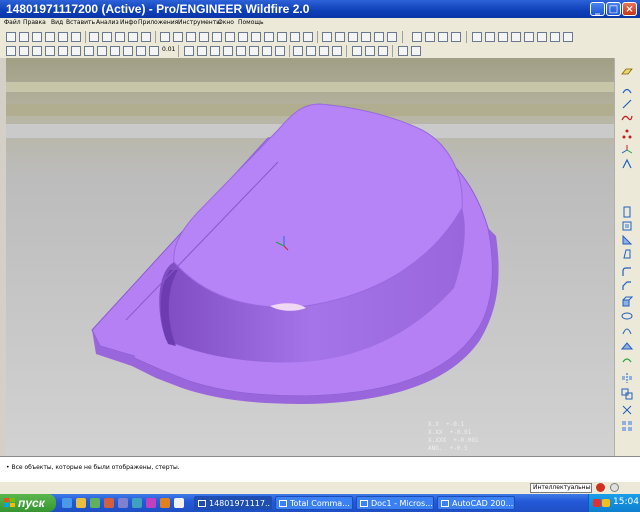 Image resolution: width=640 pixels, height=512 pixels. Describe the element at coordinates (516, 37) in the screenshot. I see `pan-icon` at that location.